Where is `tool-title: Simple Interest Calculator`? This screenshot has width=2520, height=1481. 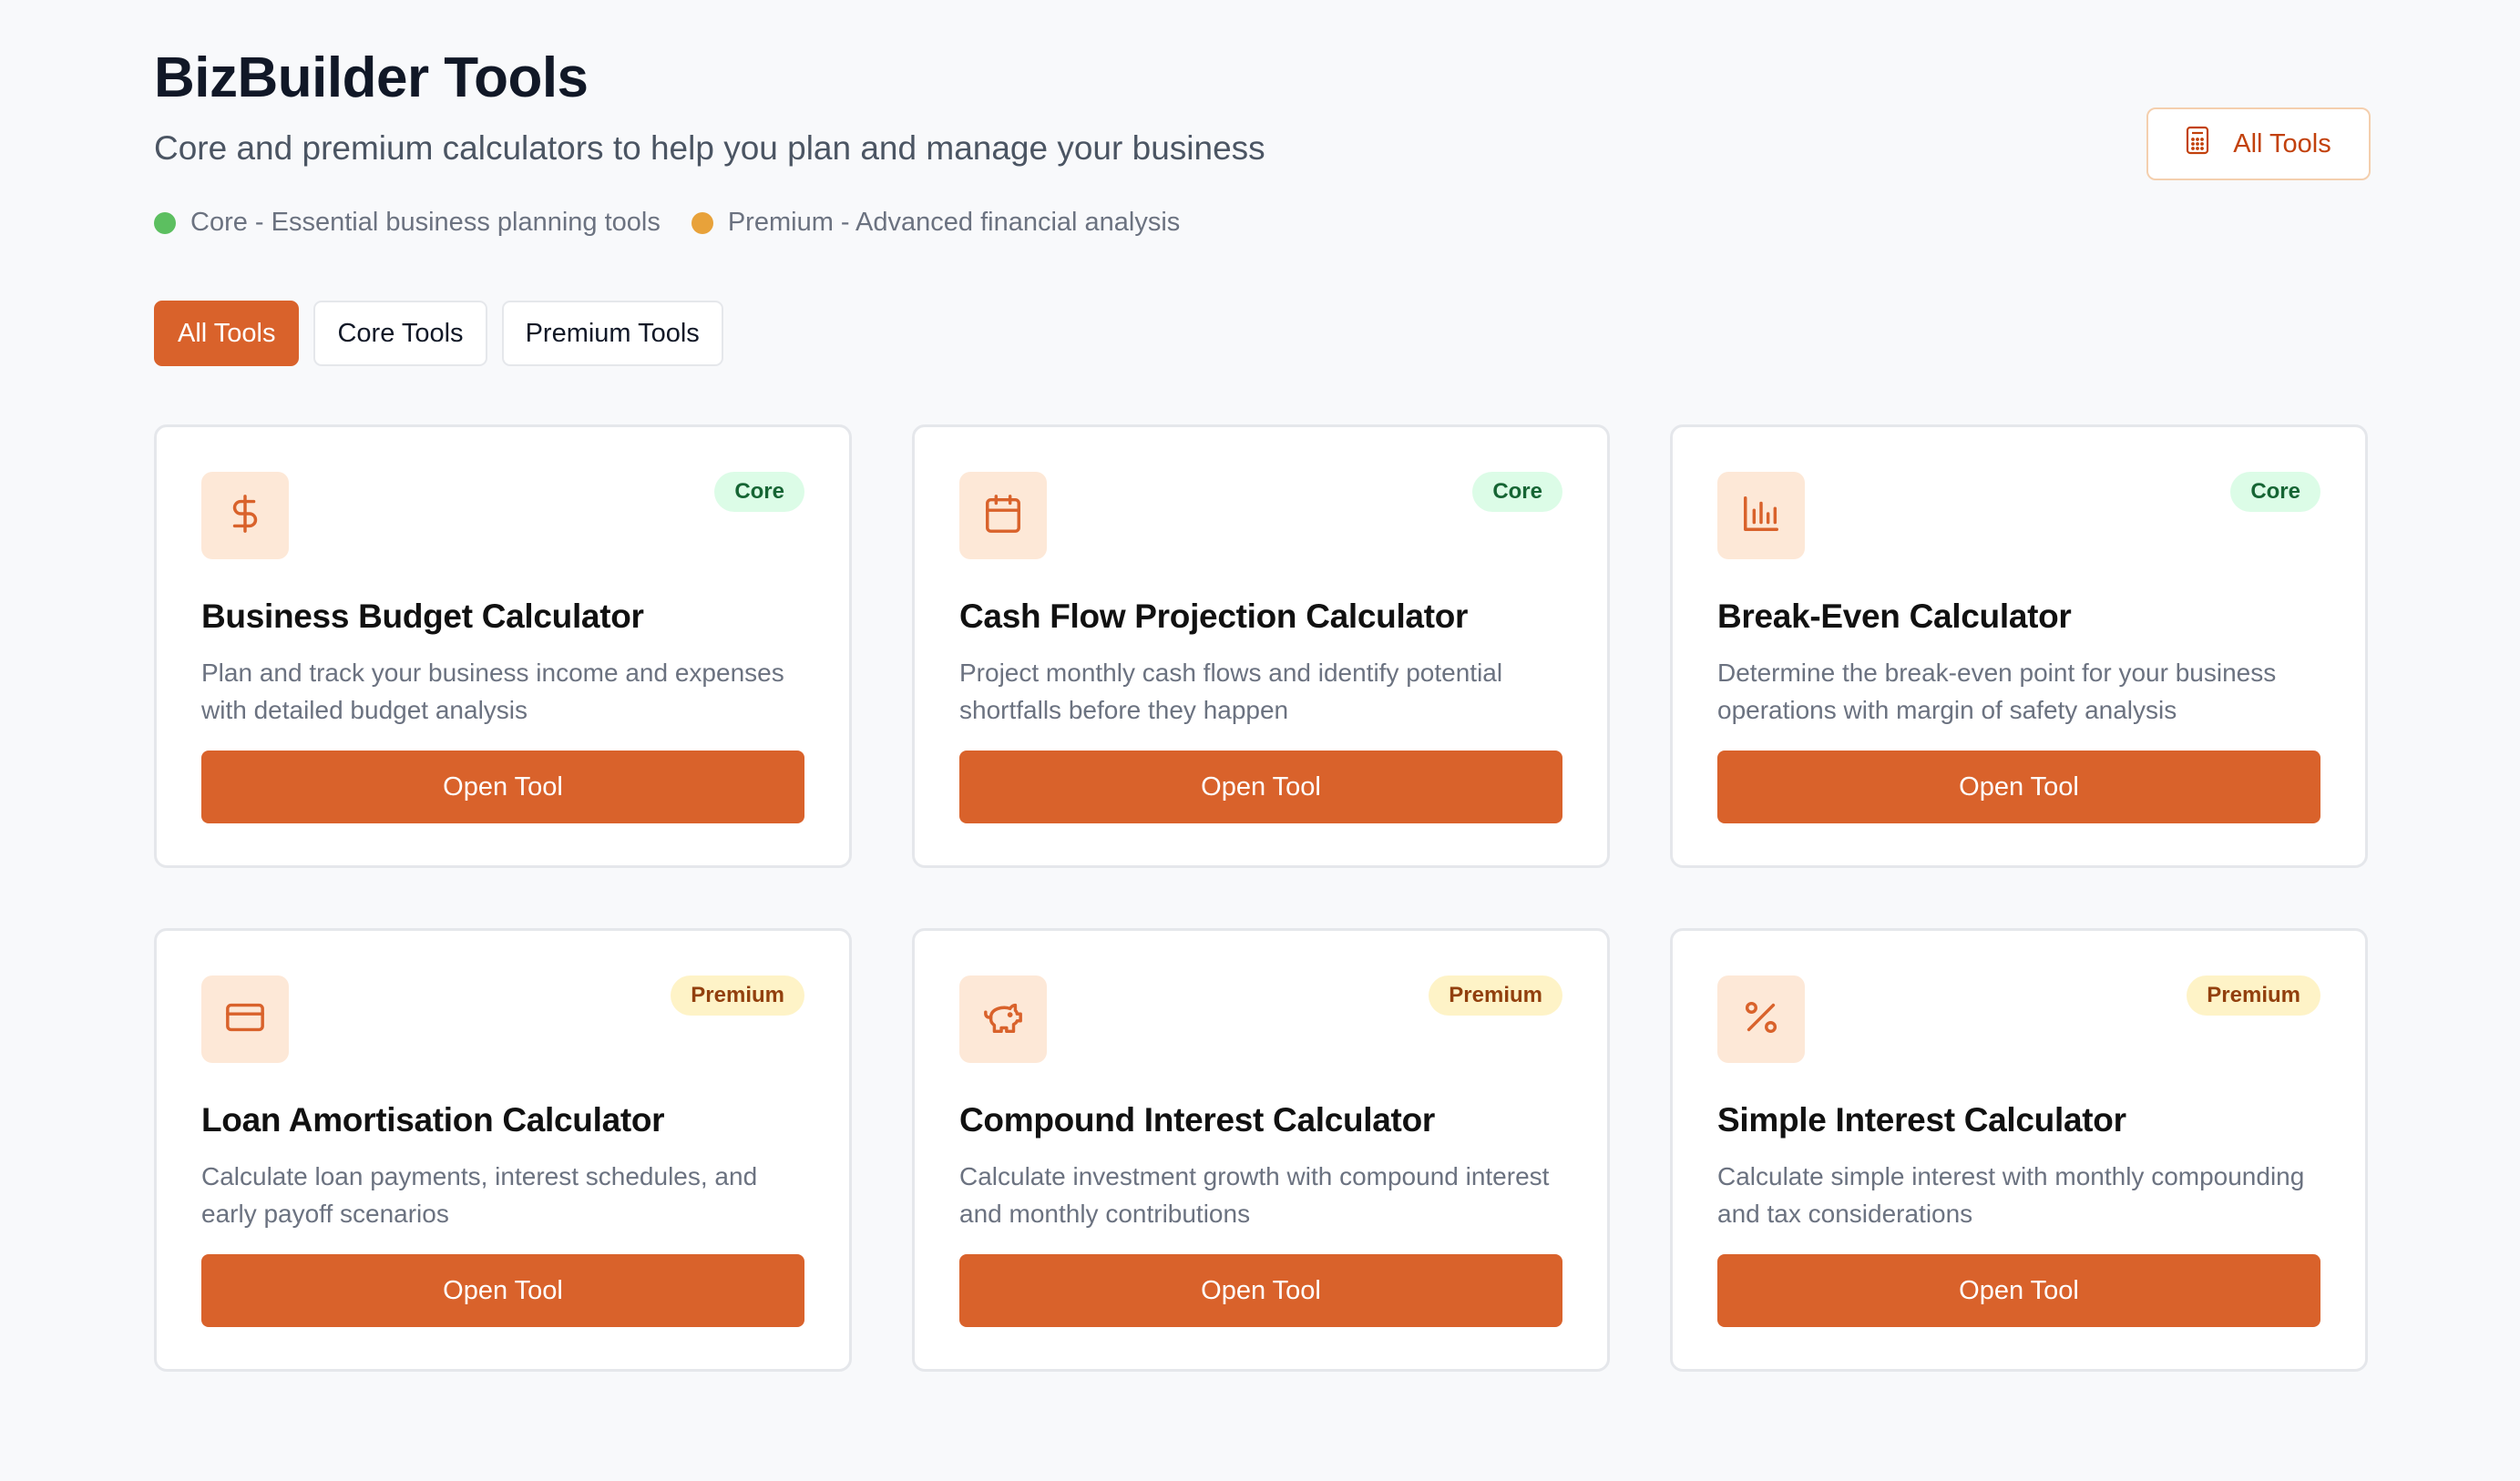 tool-title: Simple Interest Calculator is located at coordinates (1922, 1120).